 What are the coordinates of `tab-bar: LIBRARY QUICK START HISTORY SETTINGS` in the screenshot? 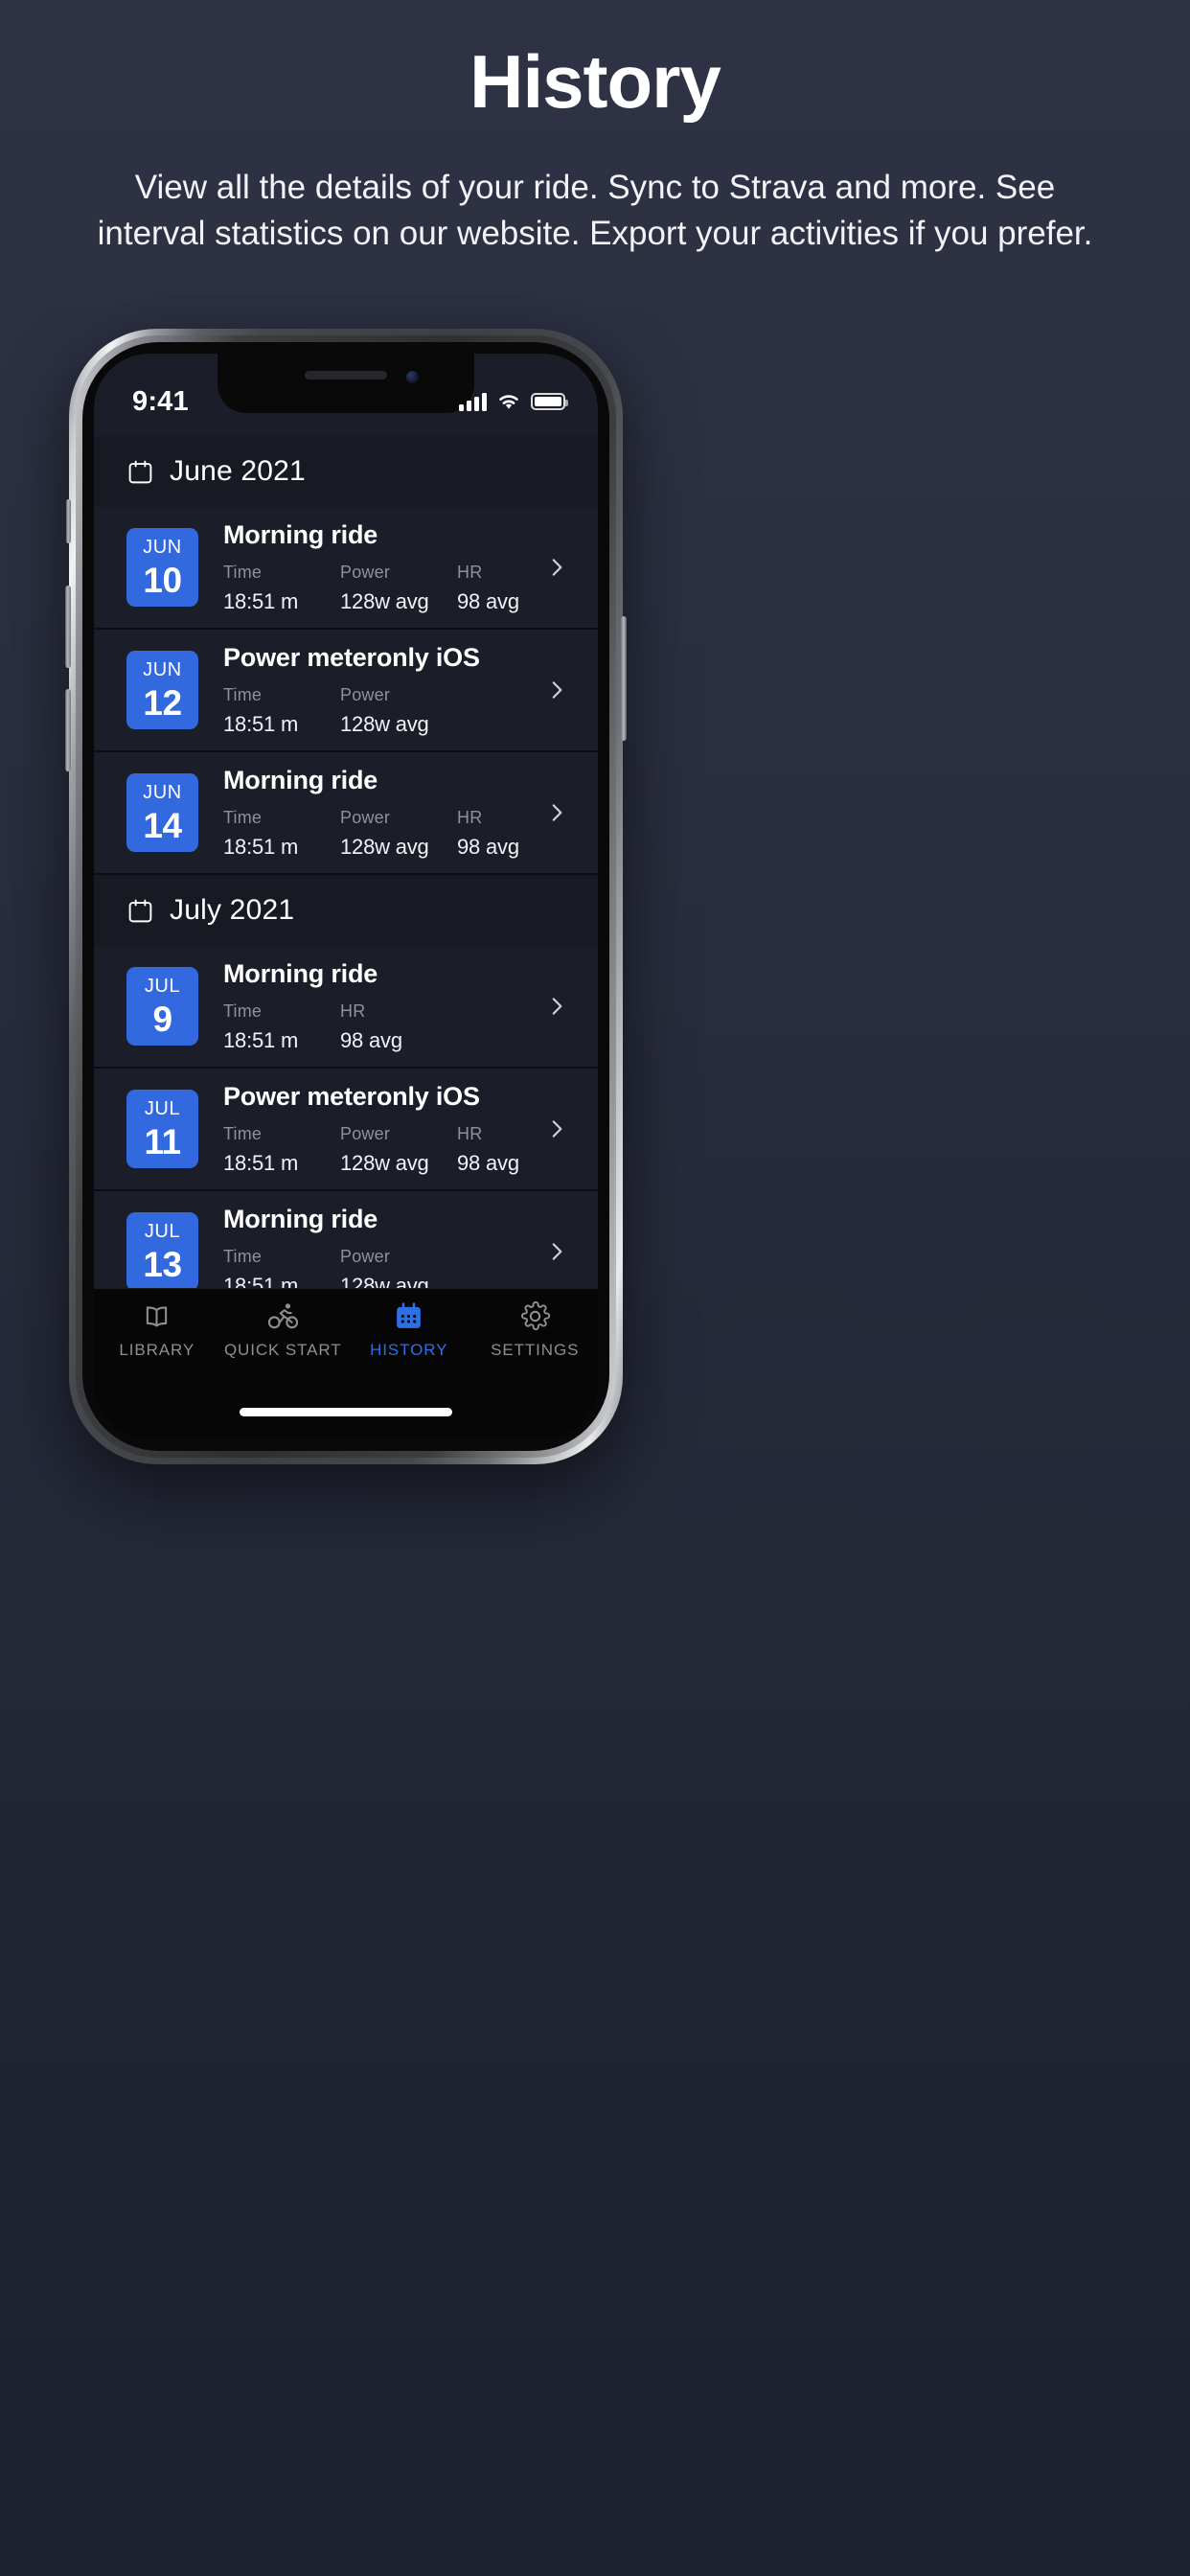 It's located at (346, 1336).